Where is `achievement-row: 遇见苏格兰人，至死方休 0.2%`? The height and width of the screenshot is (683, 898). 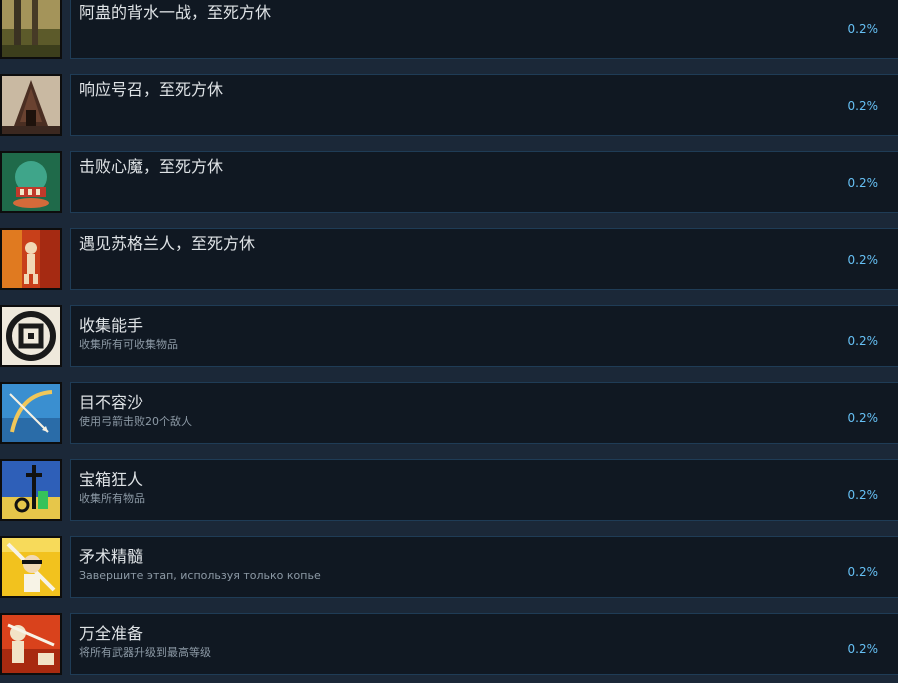 achievement-row: 遇见苏格兰人，至死方休 0.2% is located at coordinates (449, 260).